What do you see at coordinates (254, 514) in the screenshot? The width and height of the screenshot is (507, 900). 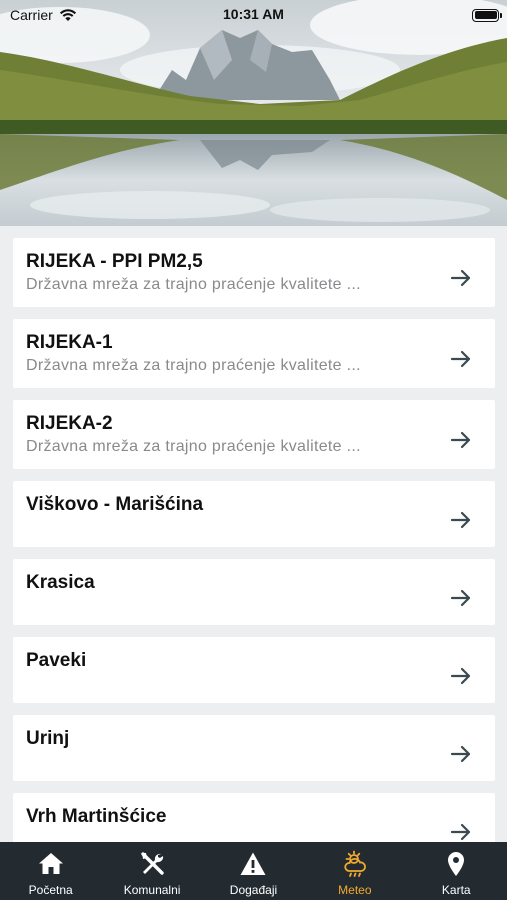 I see `station-card: Viškovo - Marišćina` at bounding box center [254, 514].